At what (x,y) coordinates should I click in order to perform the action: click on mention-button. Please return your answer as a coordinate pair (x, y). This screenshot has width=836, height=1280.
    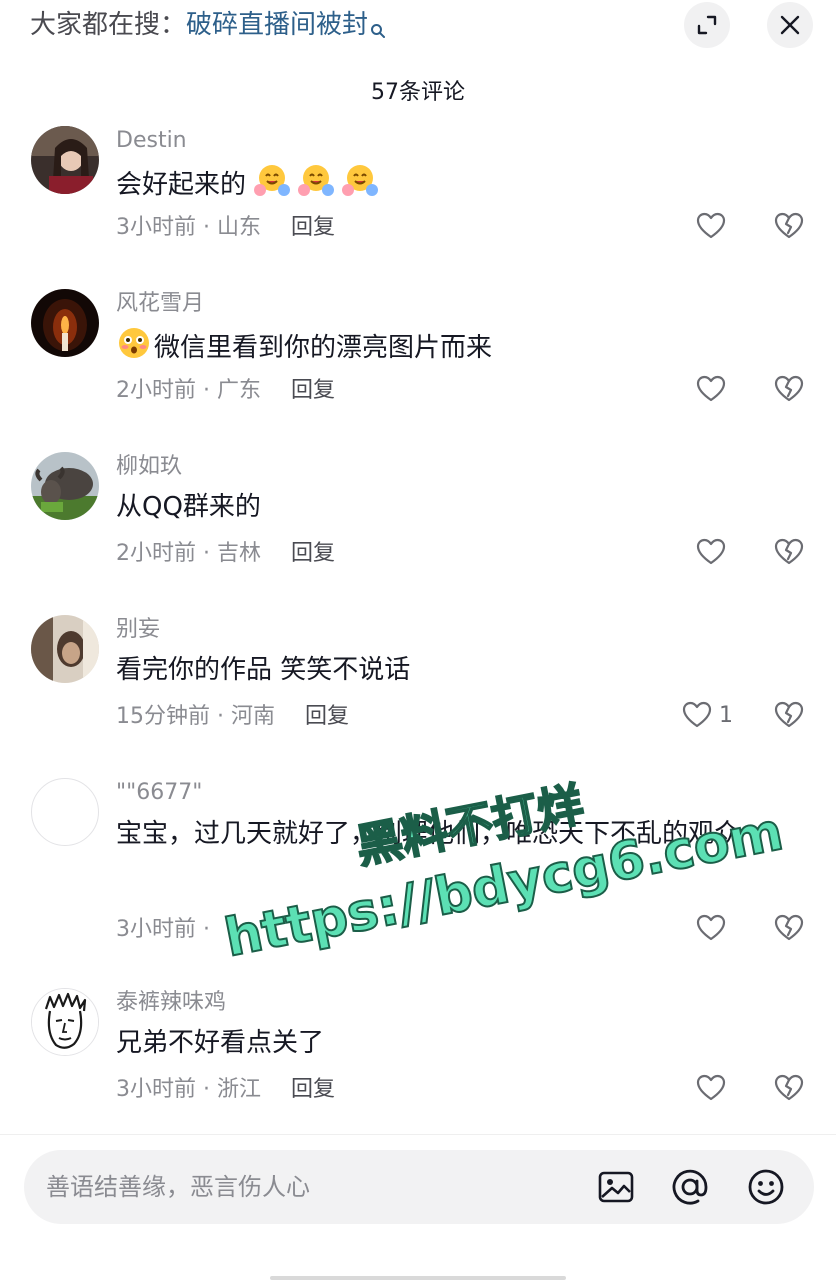
    Looking at the image, I should click on (690, 1187).